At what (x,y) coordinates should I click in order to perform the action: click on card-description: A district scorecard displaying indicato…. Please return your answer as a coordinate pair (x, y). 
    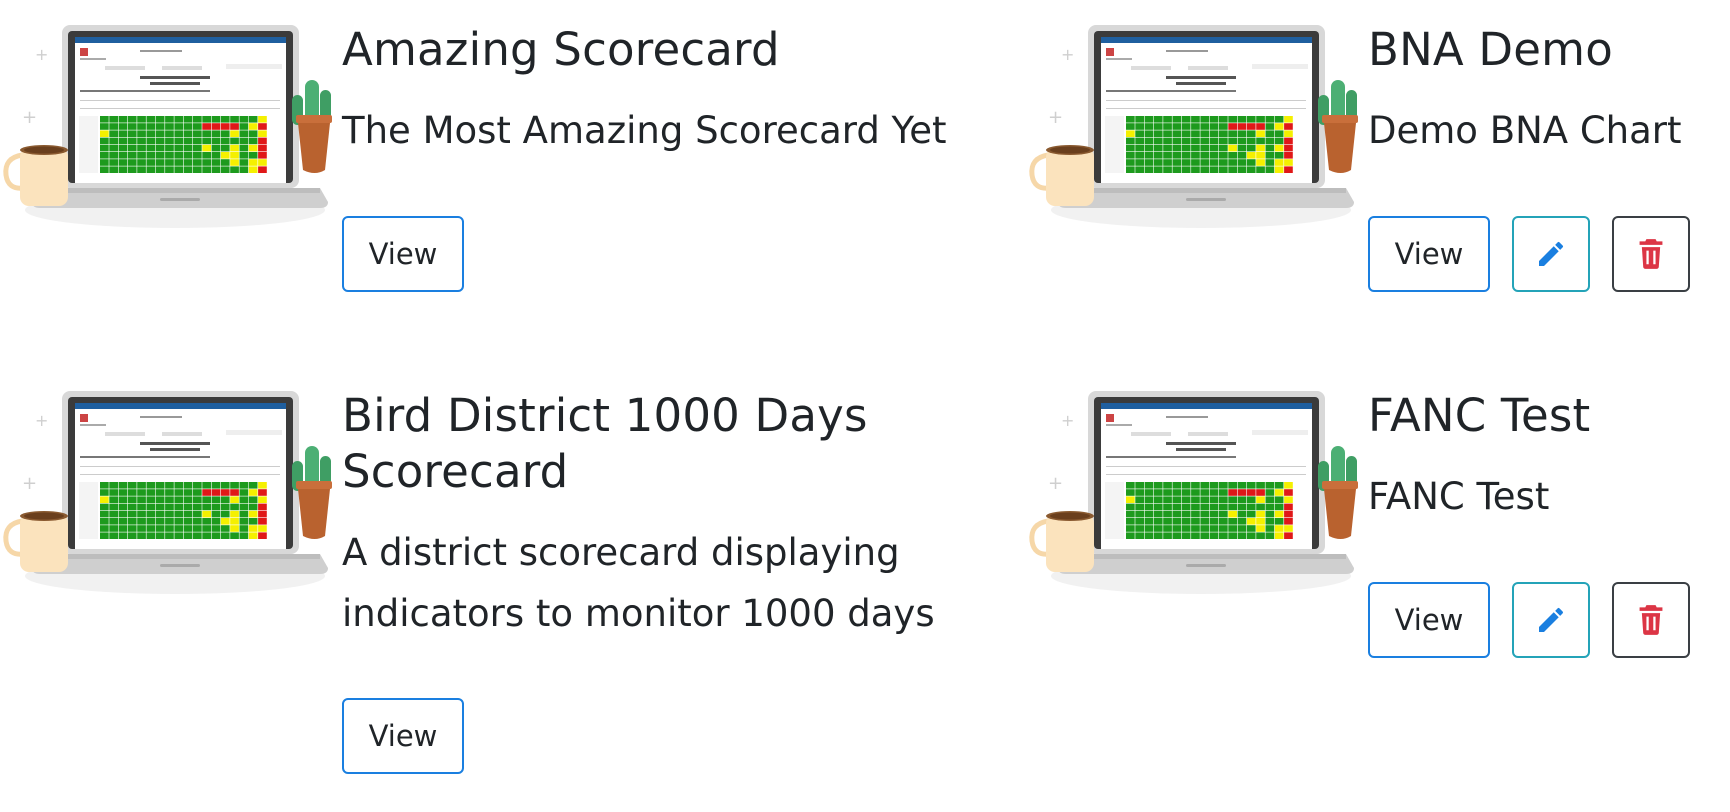
    Looking at the image, I should click on (638, 583).